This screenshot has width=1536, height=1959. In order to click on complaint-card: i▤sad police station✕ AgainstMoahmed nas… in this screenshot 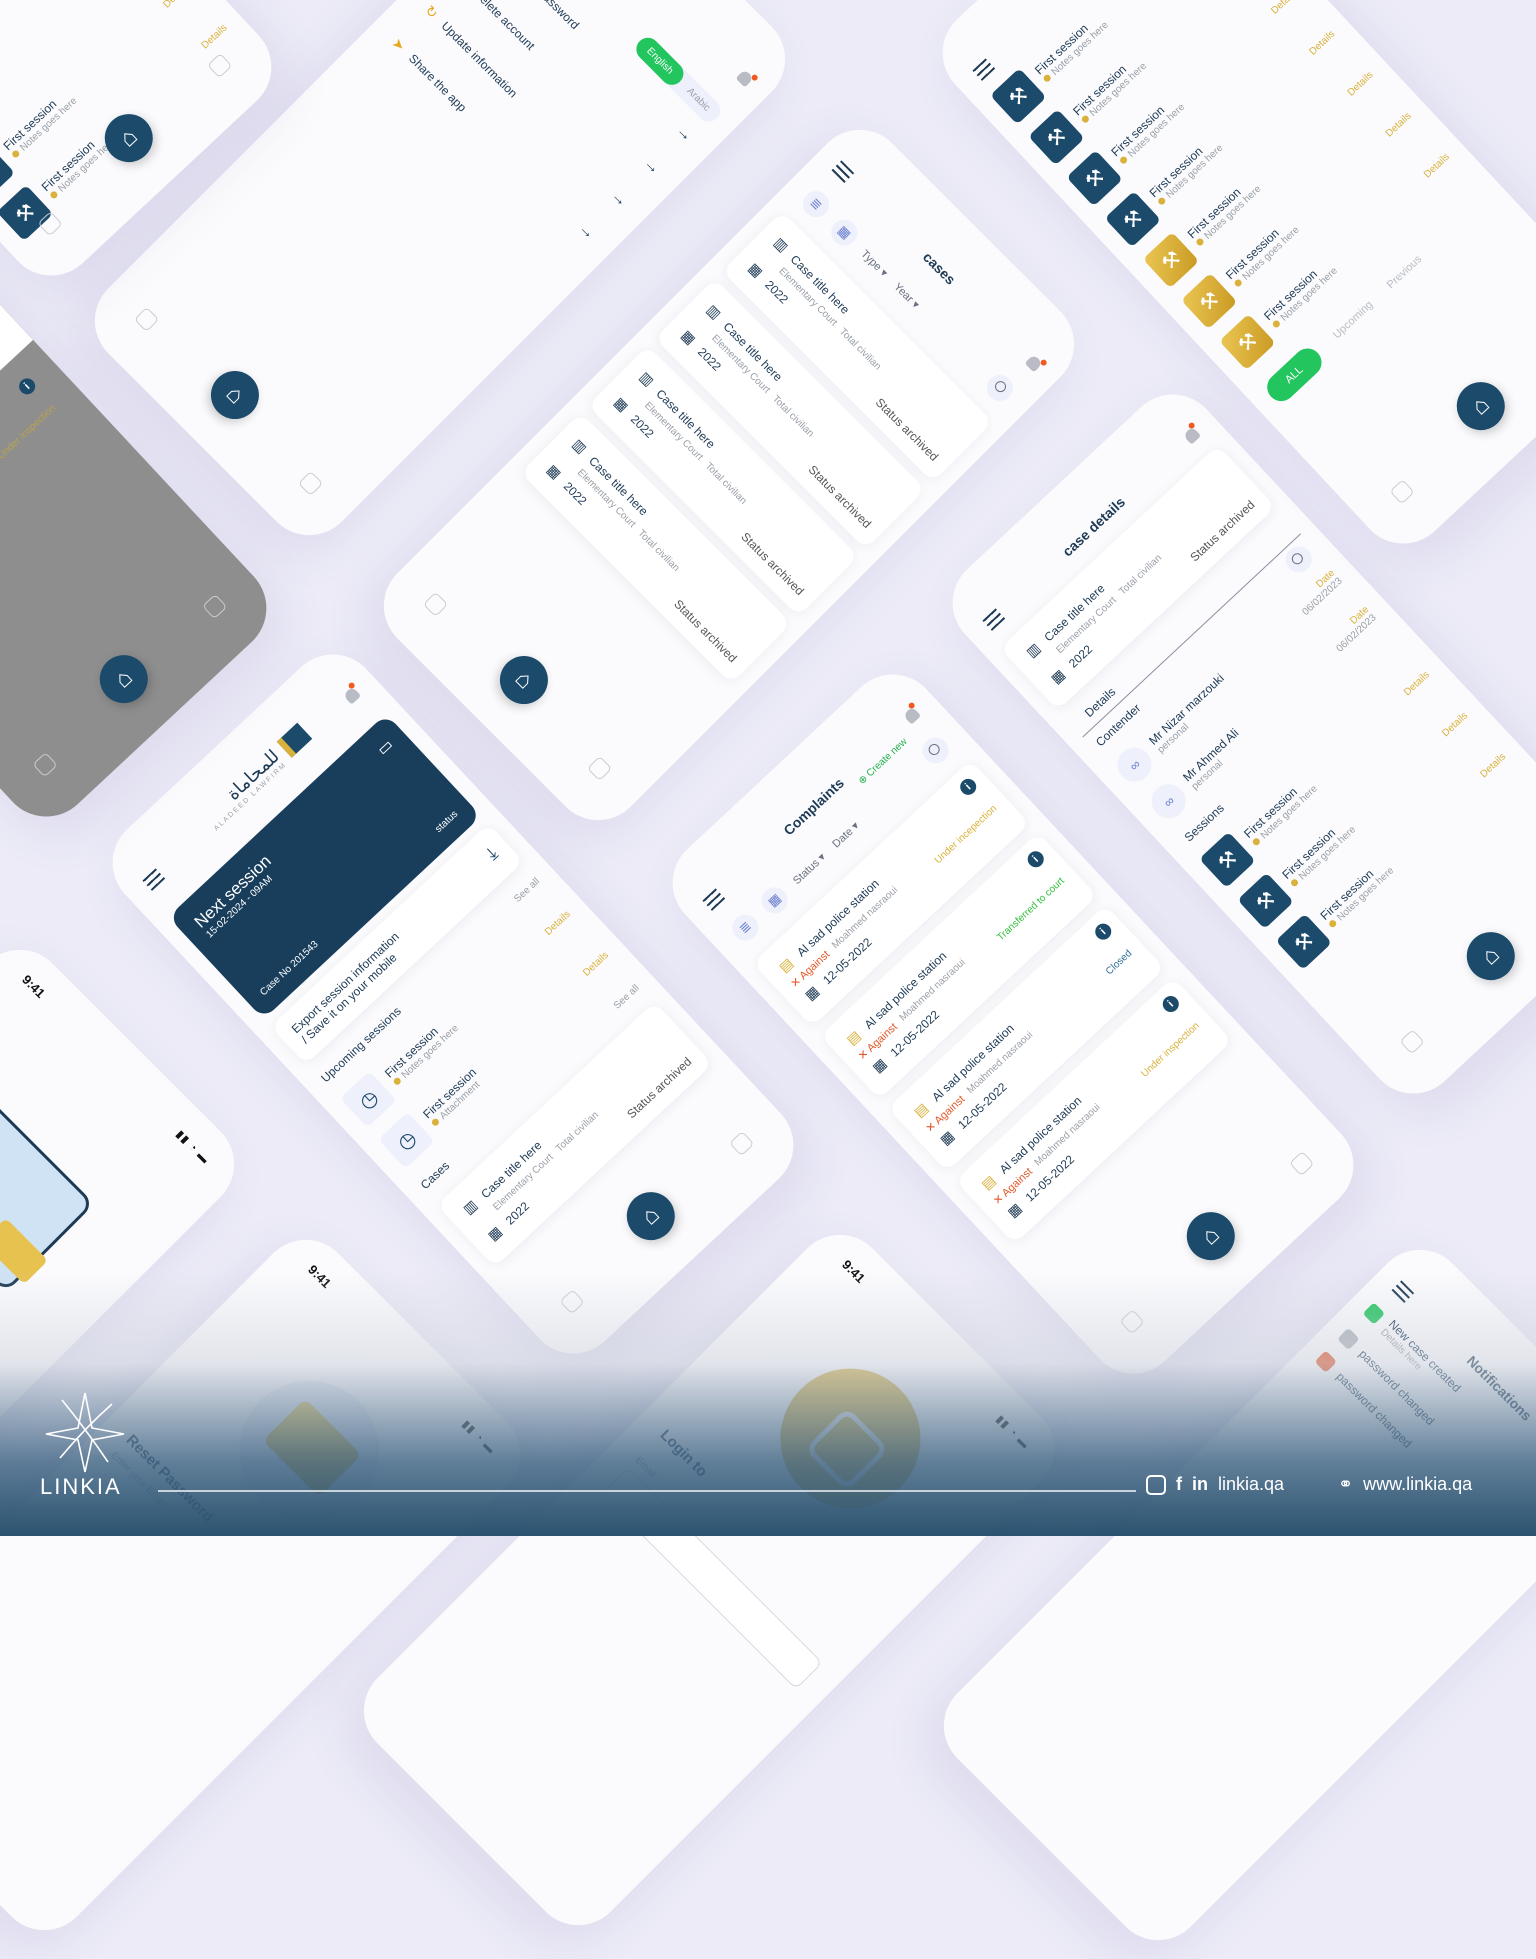, I will do `click(44, 493)`.